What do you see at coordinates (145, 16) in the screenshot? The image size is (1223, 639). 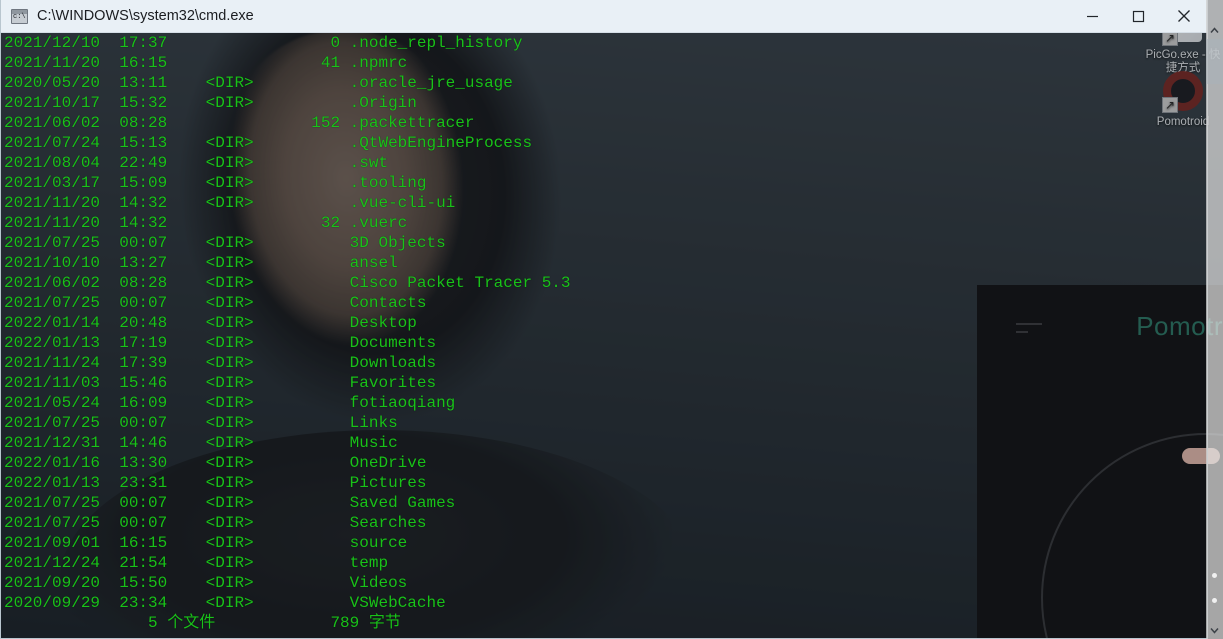 I see `window-title: C:\WINDOWS\system32\cmd.exe` at bounding box center [145, 16].